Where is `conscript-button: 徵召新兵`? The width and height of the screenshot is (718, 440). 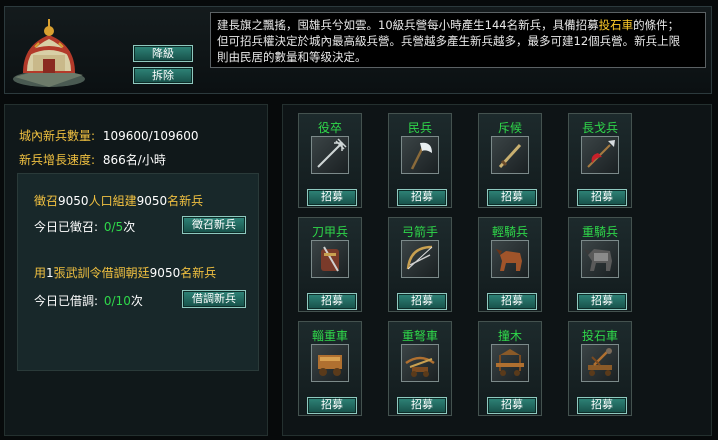 conscript-button: 徵召新兵 is located at coordinates (214, 225).